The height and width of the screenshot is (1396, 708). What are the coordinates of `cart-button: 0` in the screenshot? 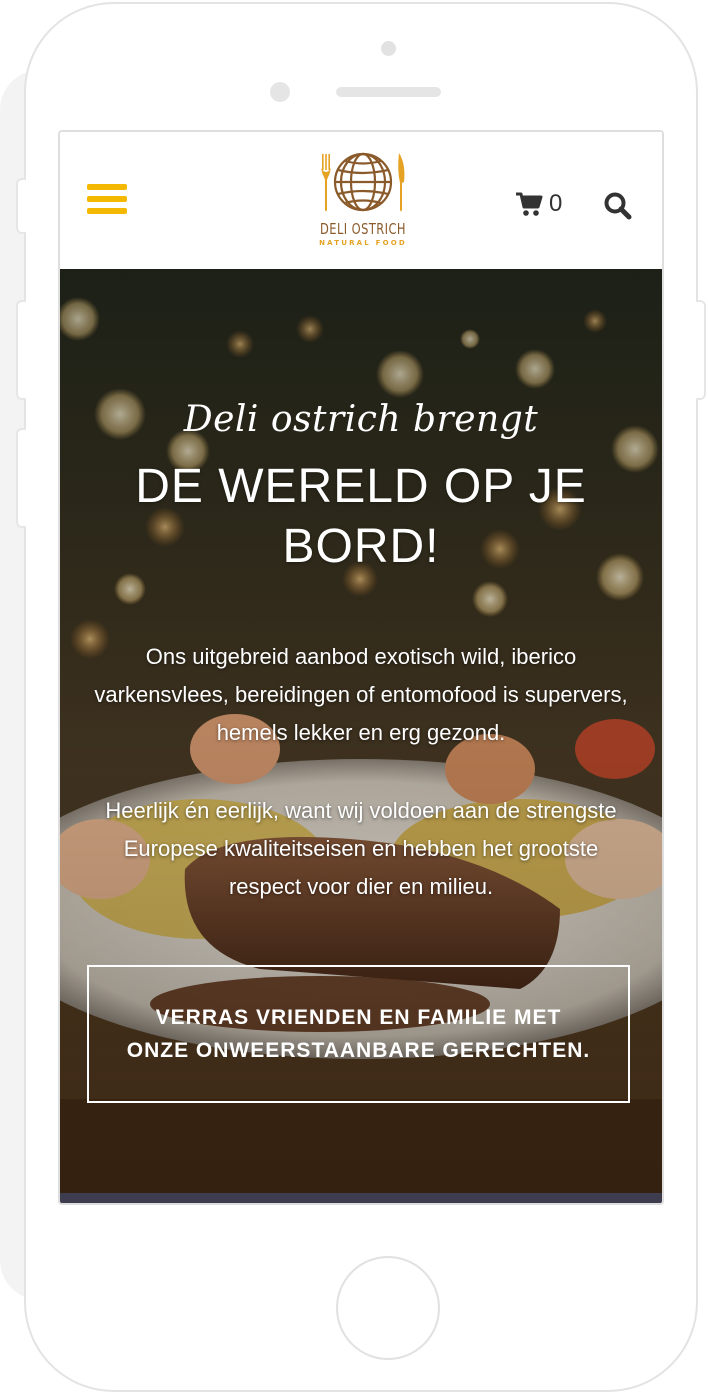 It's located at (538, 204).